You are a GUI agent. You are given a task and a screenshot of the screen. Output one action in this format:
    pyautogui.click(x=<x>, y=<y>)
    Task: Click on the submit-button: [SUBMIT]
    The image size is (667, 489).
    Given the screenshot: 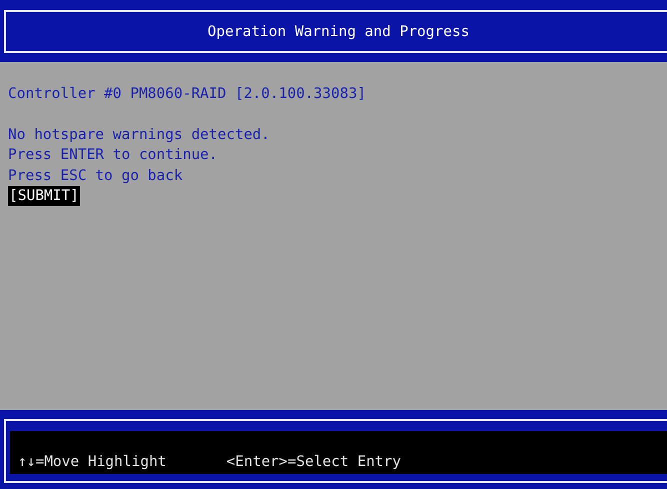 What is the action you would take?
    pyautogui.click(x=44, y=196)
    